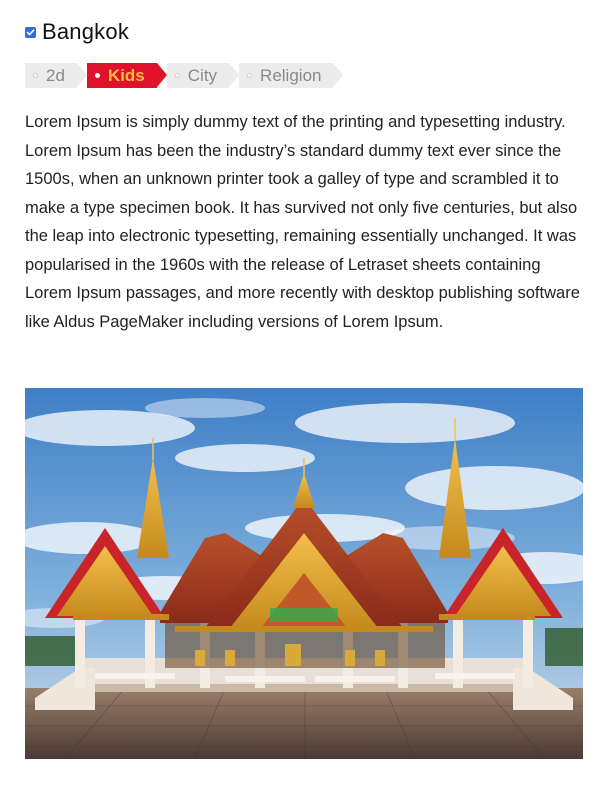 The width and height of the screenshot is (610, 793). I want to click on checkmark-icon, so click(30, 31).